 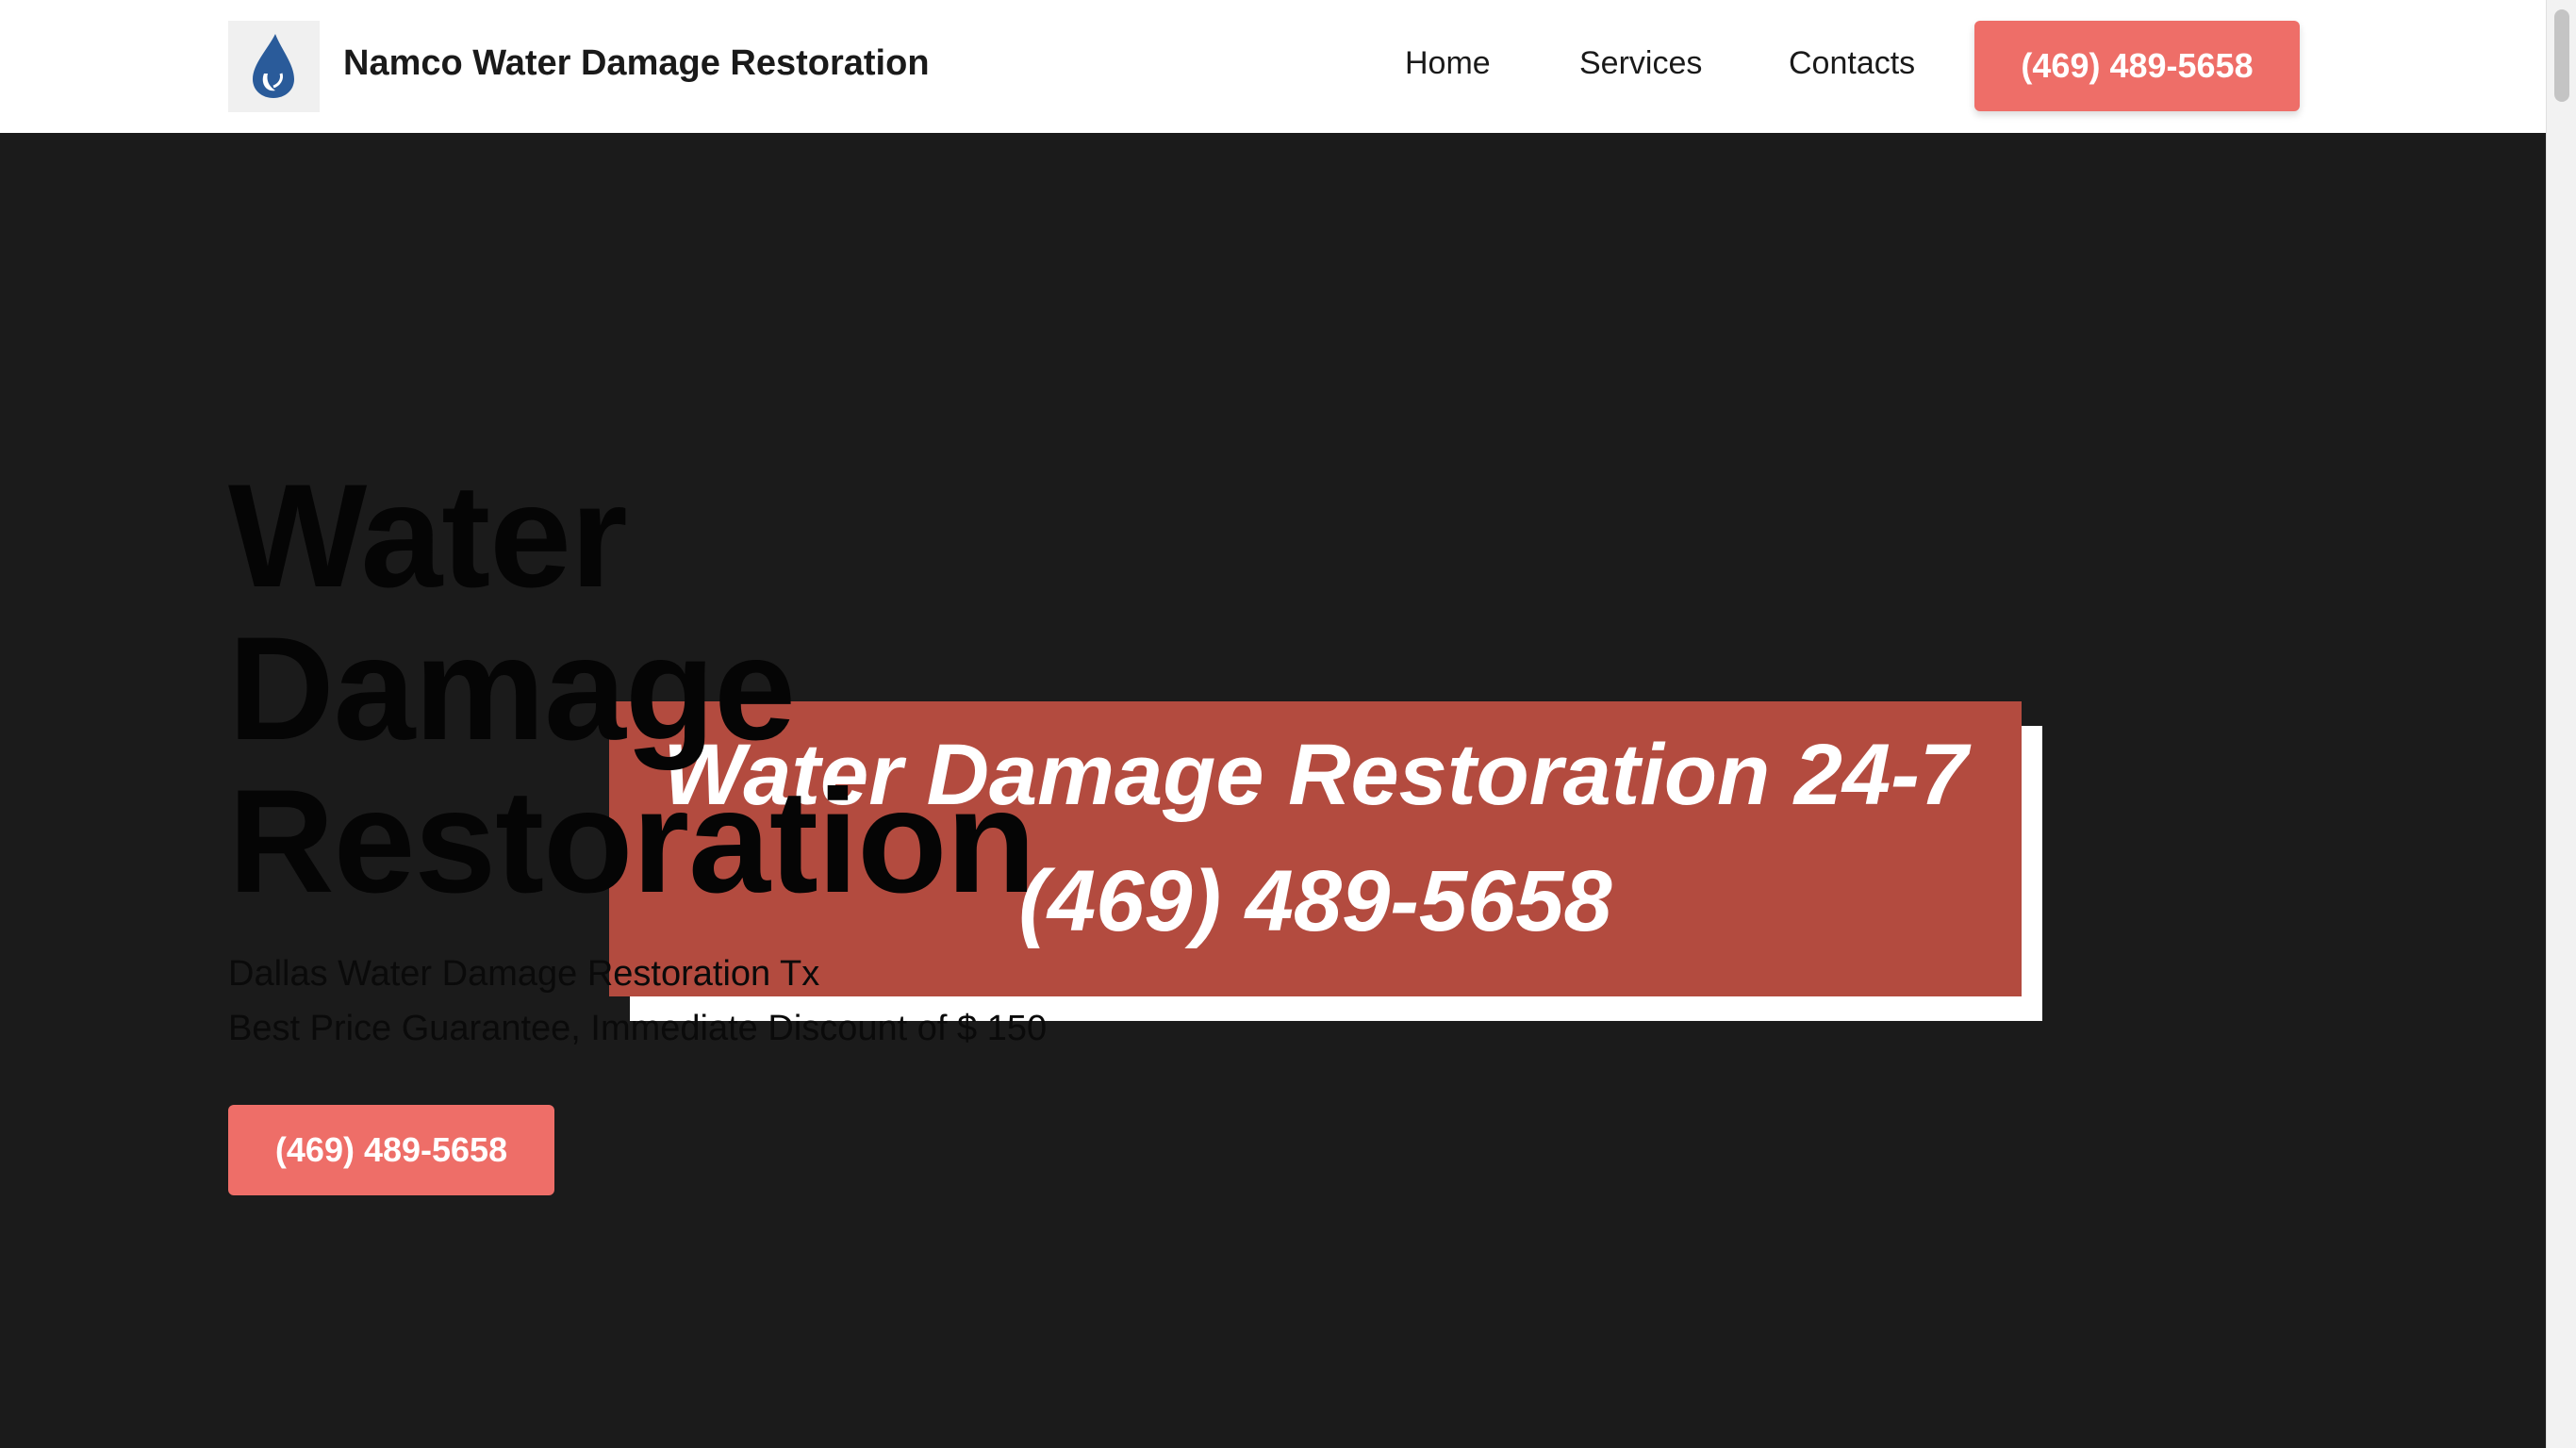 I want to click on nav-services-link: Services, so click(x=1640, y=63).